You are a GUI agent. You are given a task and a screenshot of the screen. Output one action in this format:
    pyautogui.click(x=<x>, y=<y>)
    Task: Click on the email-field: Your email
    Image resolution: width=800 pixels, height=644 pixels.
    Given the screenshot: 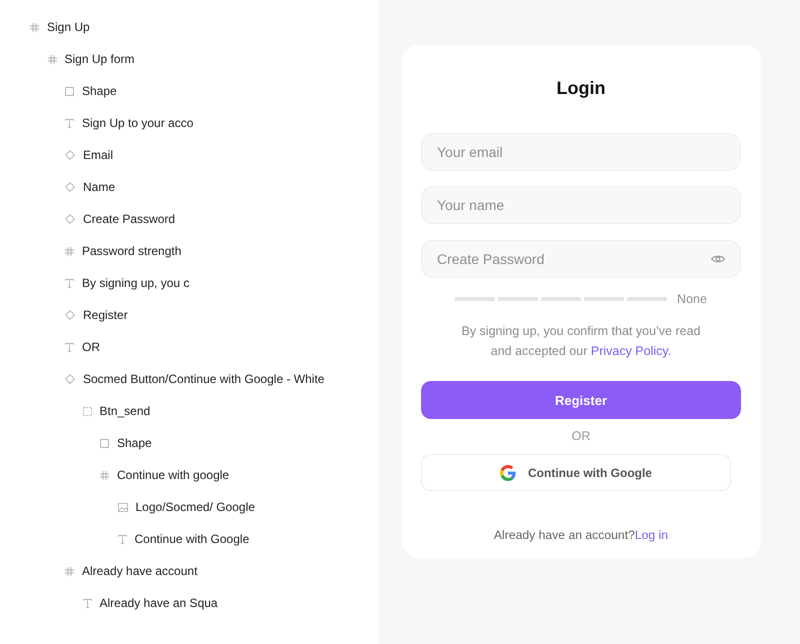 What is the action you would take?
    pyautogui.click(x=581, y=152)
    